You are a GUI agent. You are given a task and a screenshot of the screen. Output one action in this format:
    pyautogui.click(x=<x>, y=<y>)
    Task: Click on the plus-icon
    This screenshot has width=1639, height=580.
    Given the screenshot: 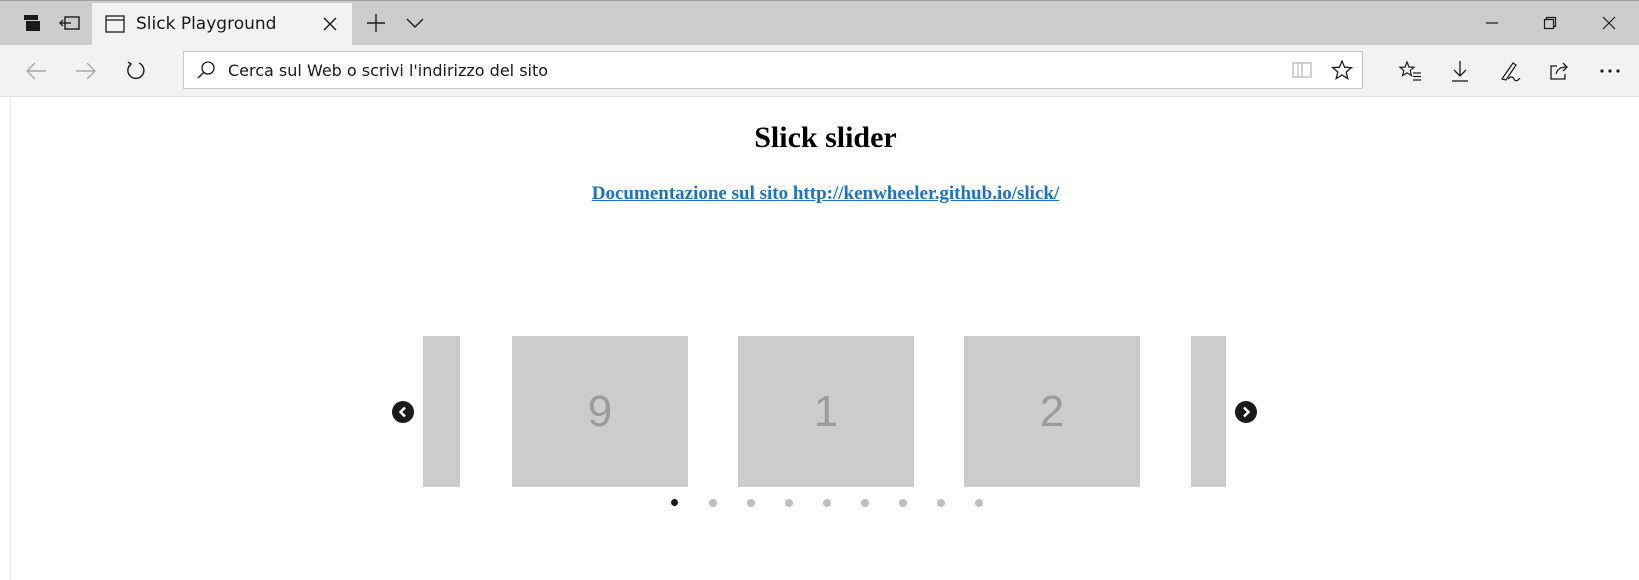 What is the action you would take?
    pyautogui.click(x=376, y=23)
    